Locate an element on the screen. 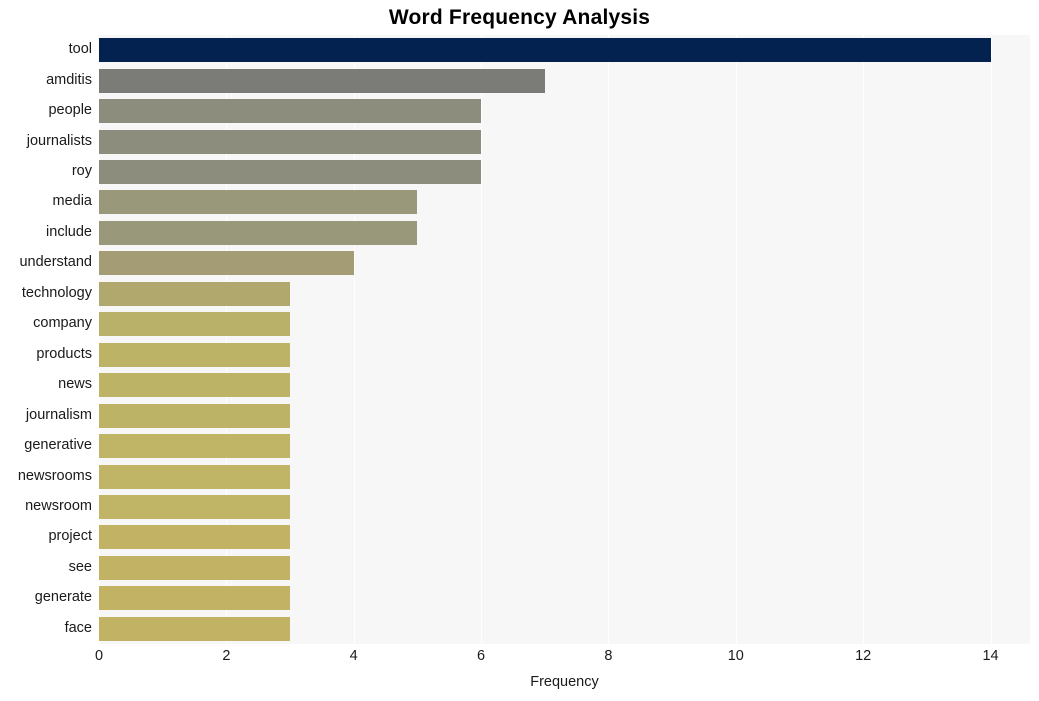 Image resolution: width=1039 pixels, height=701 pixels. y-tick-label: journalism is located at coordinates (58, 414).